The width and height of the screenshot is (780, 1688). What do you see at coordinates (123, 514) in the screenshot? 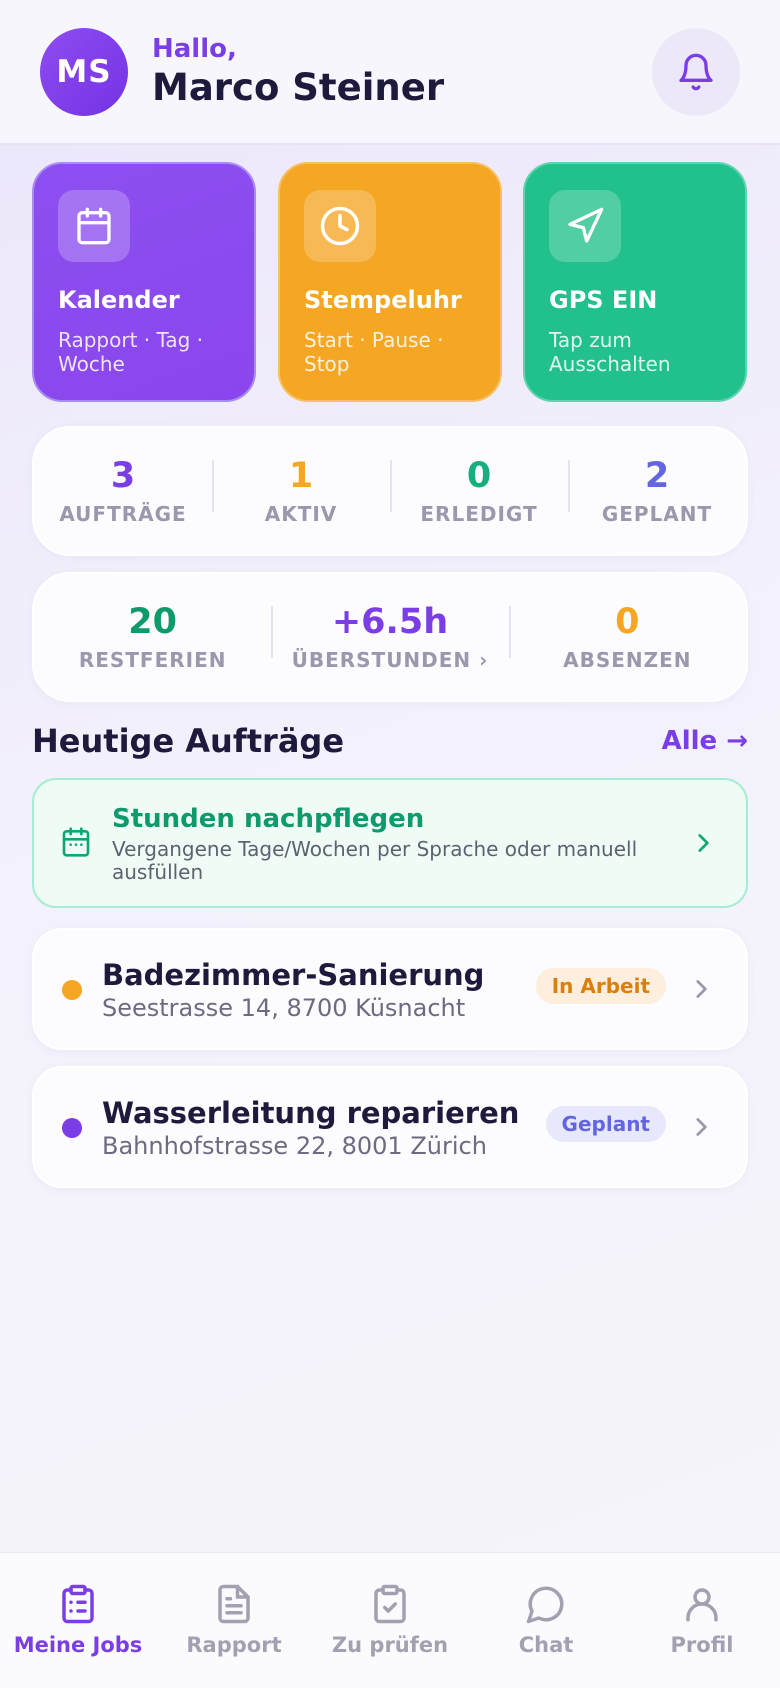
I see `stat-label: AUFTRÄGE` at bounding box center [123, 514].